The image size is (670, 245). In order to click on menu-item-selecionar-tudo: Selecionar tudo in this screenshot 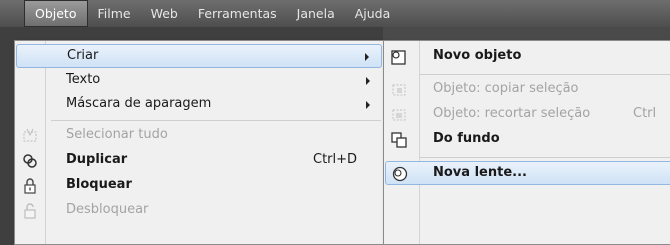, I will do `click(199, 136)`.